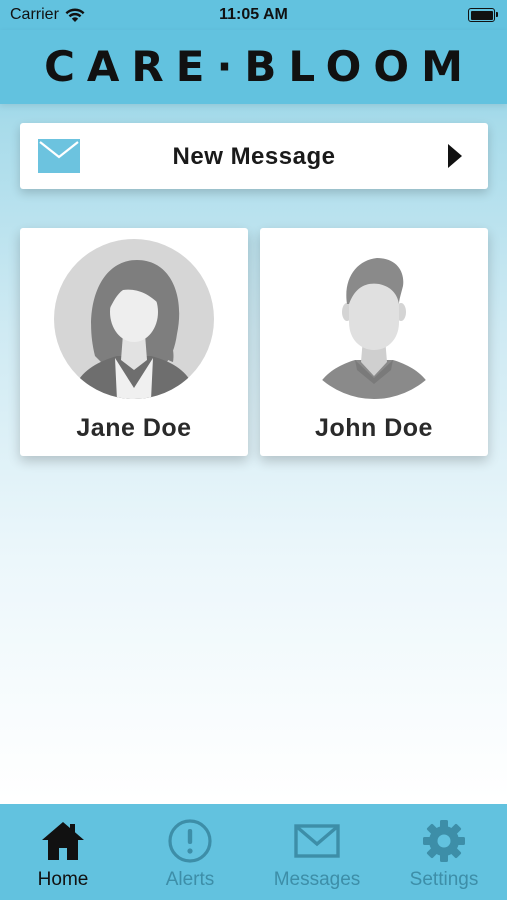 The image size is (507, 900). I want to click on envelope-icon, so click(317, 841).